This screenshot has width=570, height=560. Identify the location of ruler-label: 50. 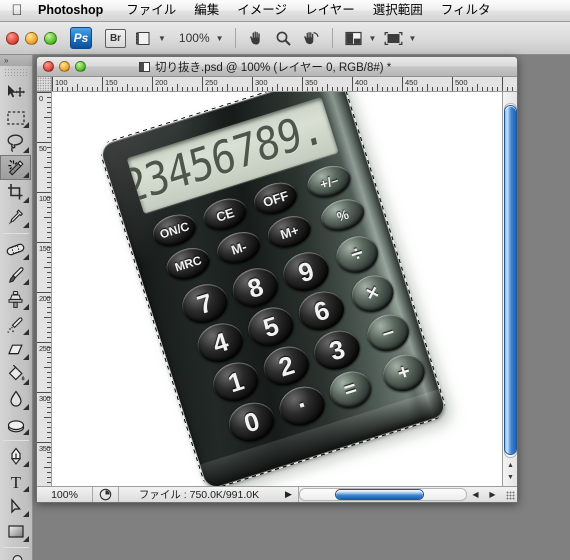
(43, 148).